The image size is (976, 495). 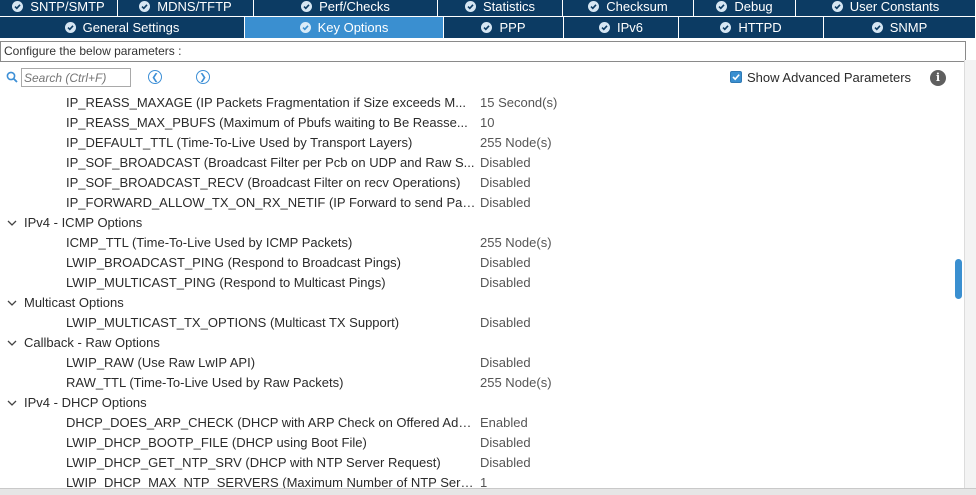 I want to click on chevron-left-circle-icon: ❮, so click(x=155, y=77).